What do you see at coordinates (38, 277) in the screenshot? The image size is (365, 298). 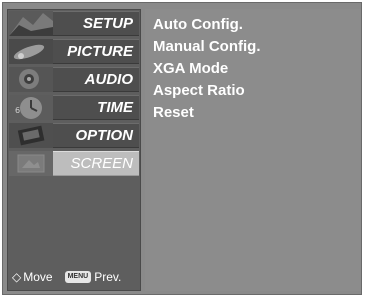 I see `move-hint-label: Move` at bounding box center [38, 277].